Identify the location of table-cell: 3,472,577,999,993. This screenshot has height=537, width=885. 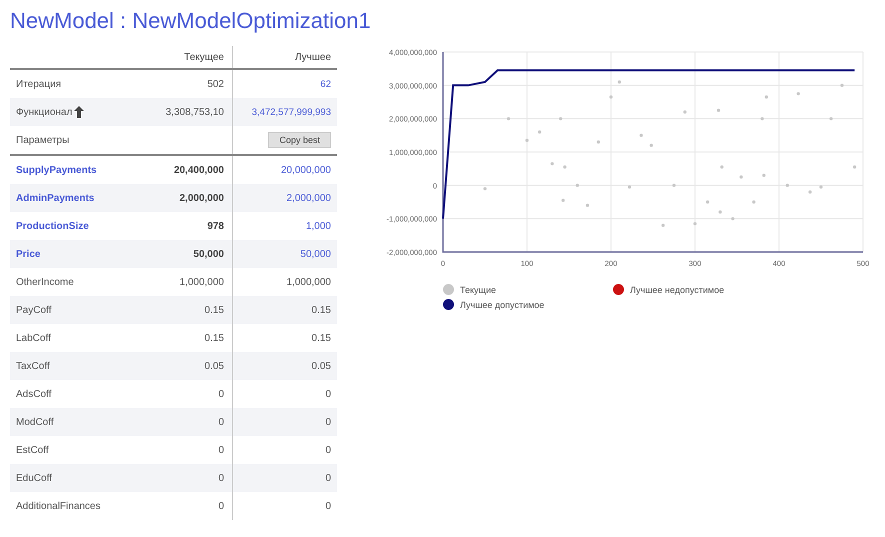
(284, 112).